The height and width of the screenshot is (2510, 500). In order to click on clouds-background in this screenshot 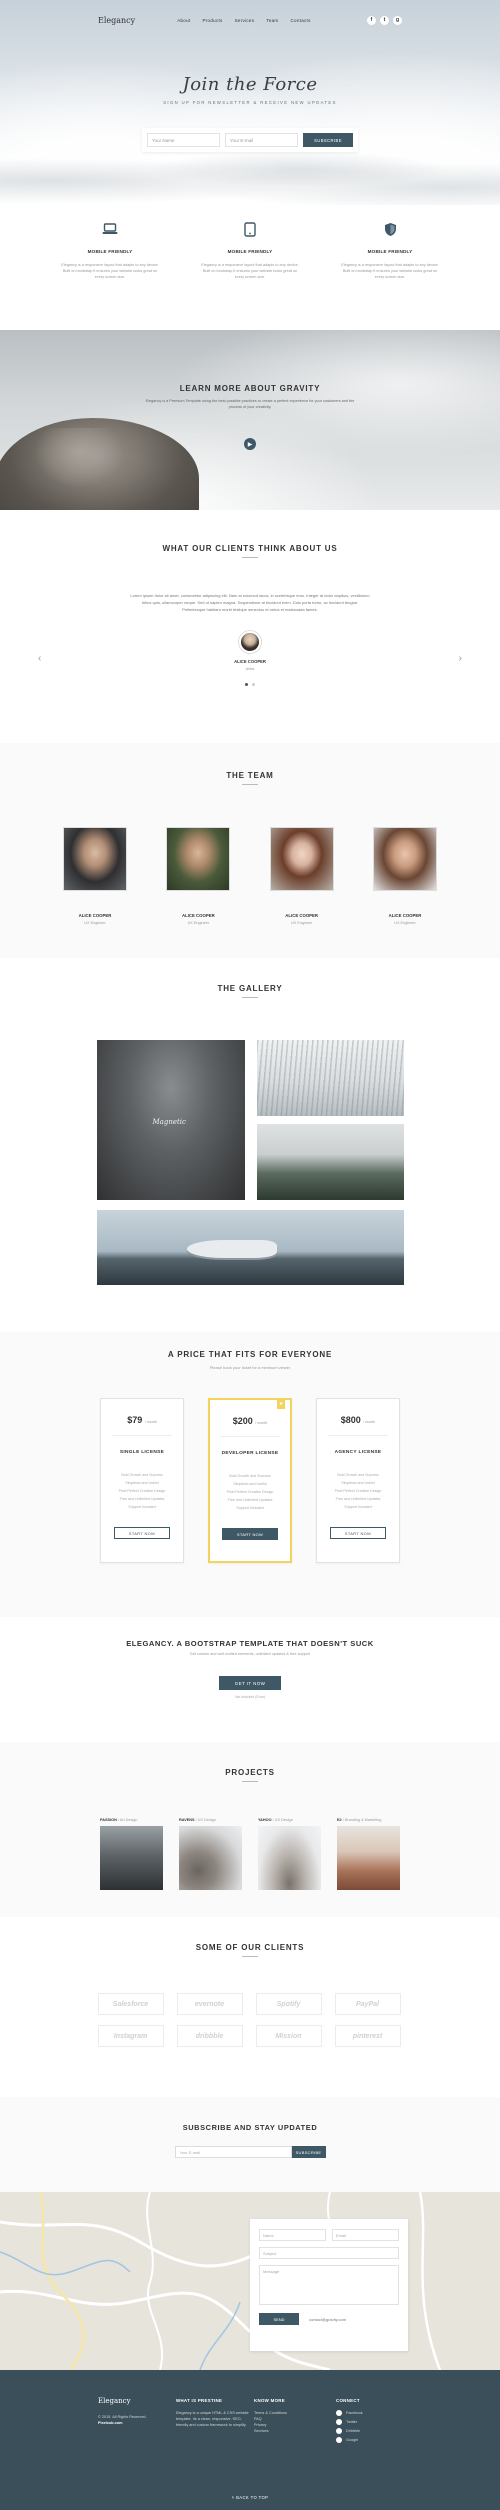, I will do `click(250, 175)`.